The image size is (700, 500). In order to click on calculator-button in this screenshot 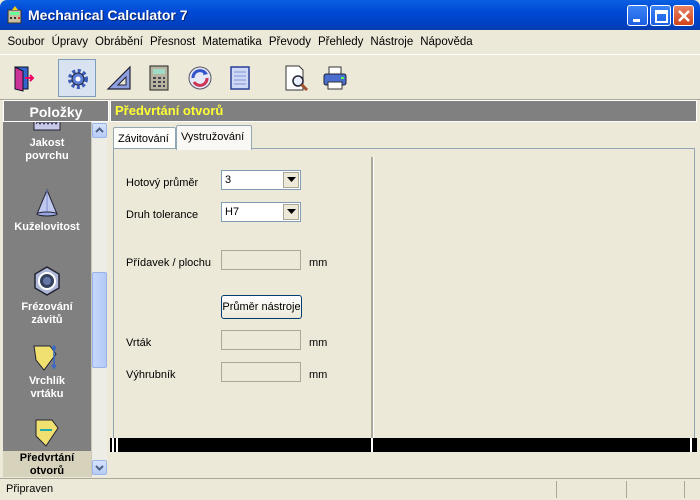, I will do `click(159, 78)`.